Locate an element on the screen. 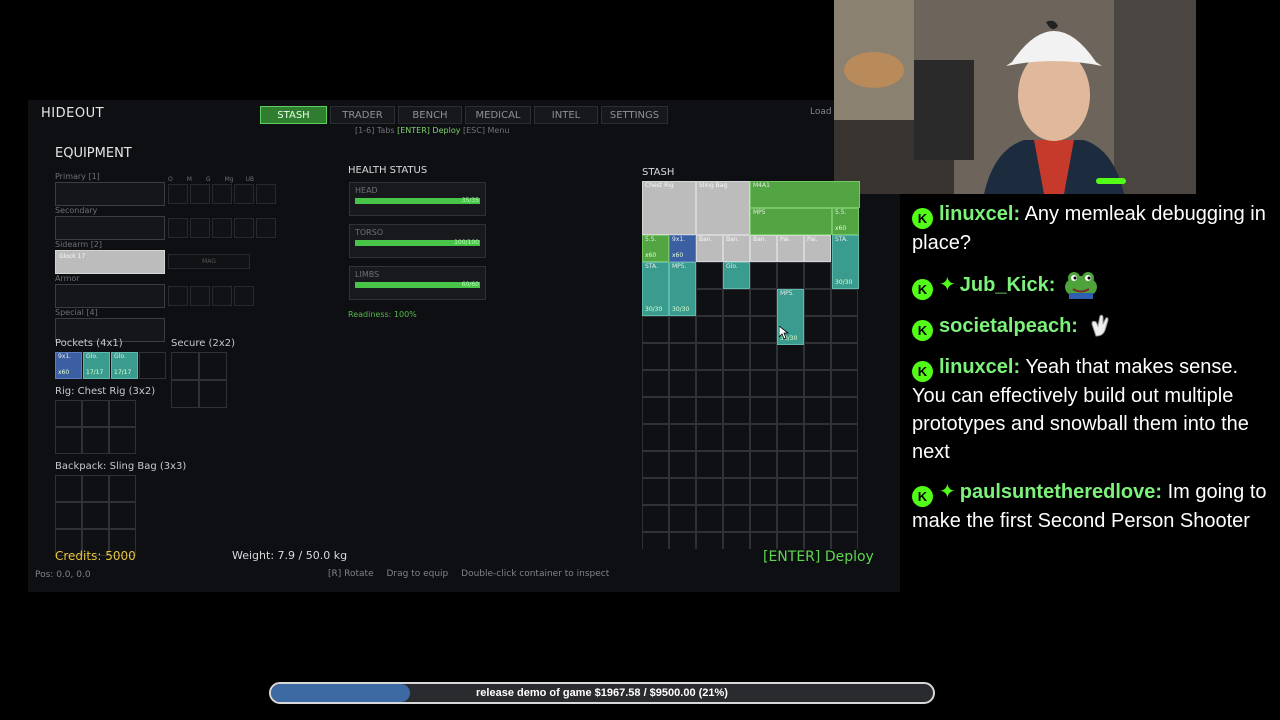  deploy-button: [ENTER] Deploy is located at coordinates (818, 557).